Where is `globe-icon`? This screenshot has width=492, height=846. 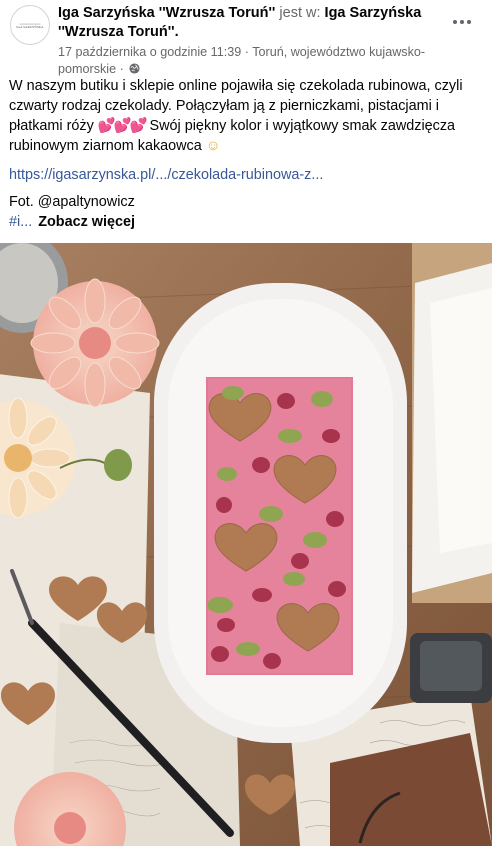 globe-icon is located at coordinates (134, 68).